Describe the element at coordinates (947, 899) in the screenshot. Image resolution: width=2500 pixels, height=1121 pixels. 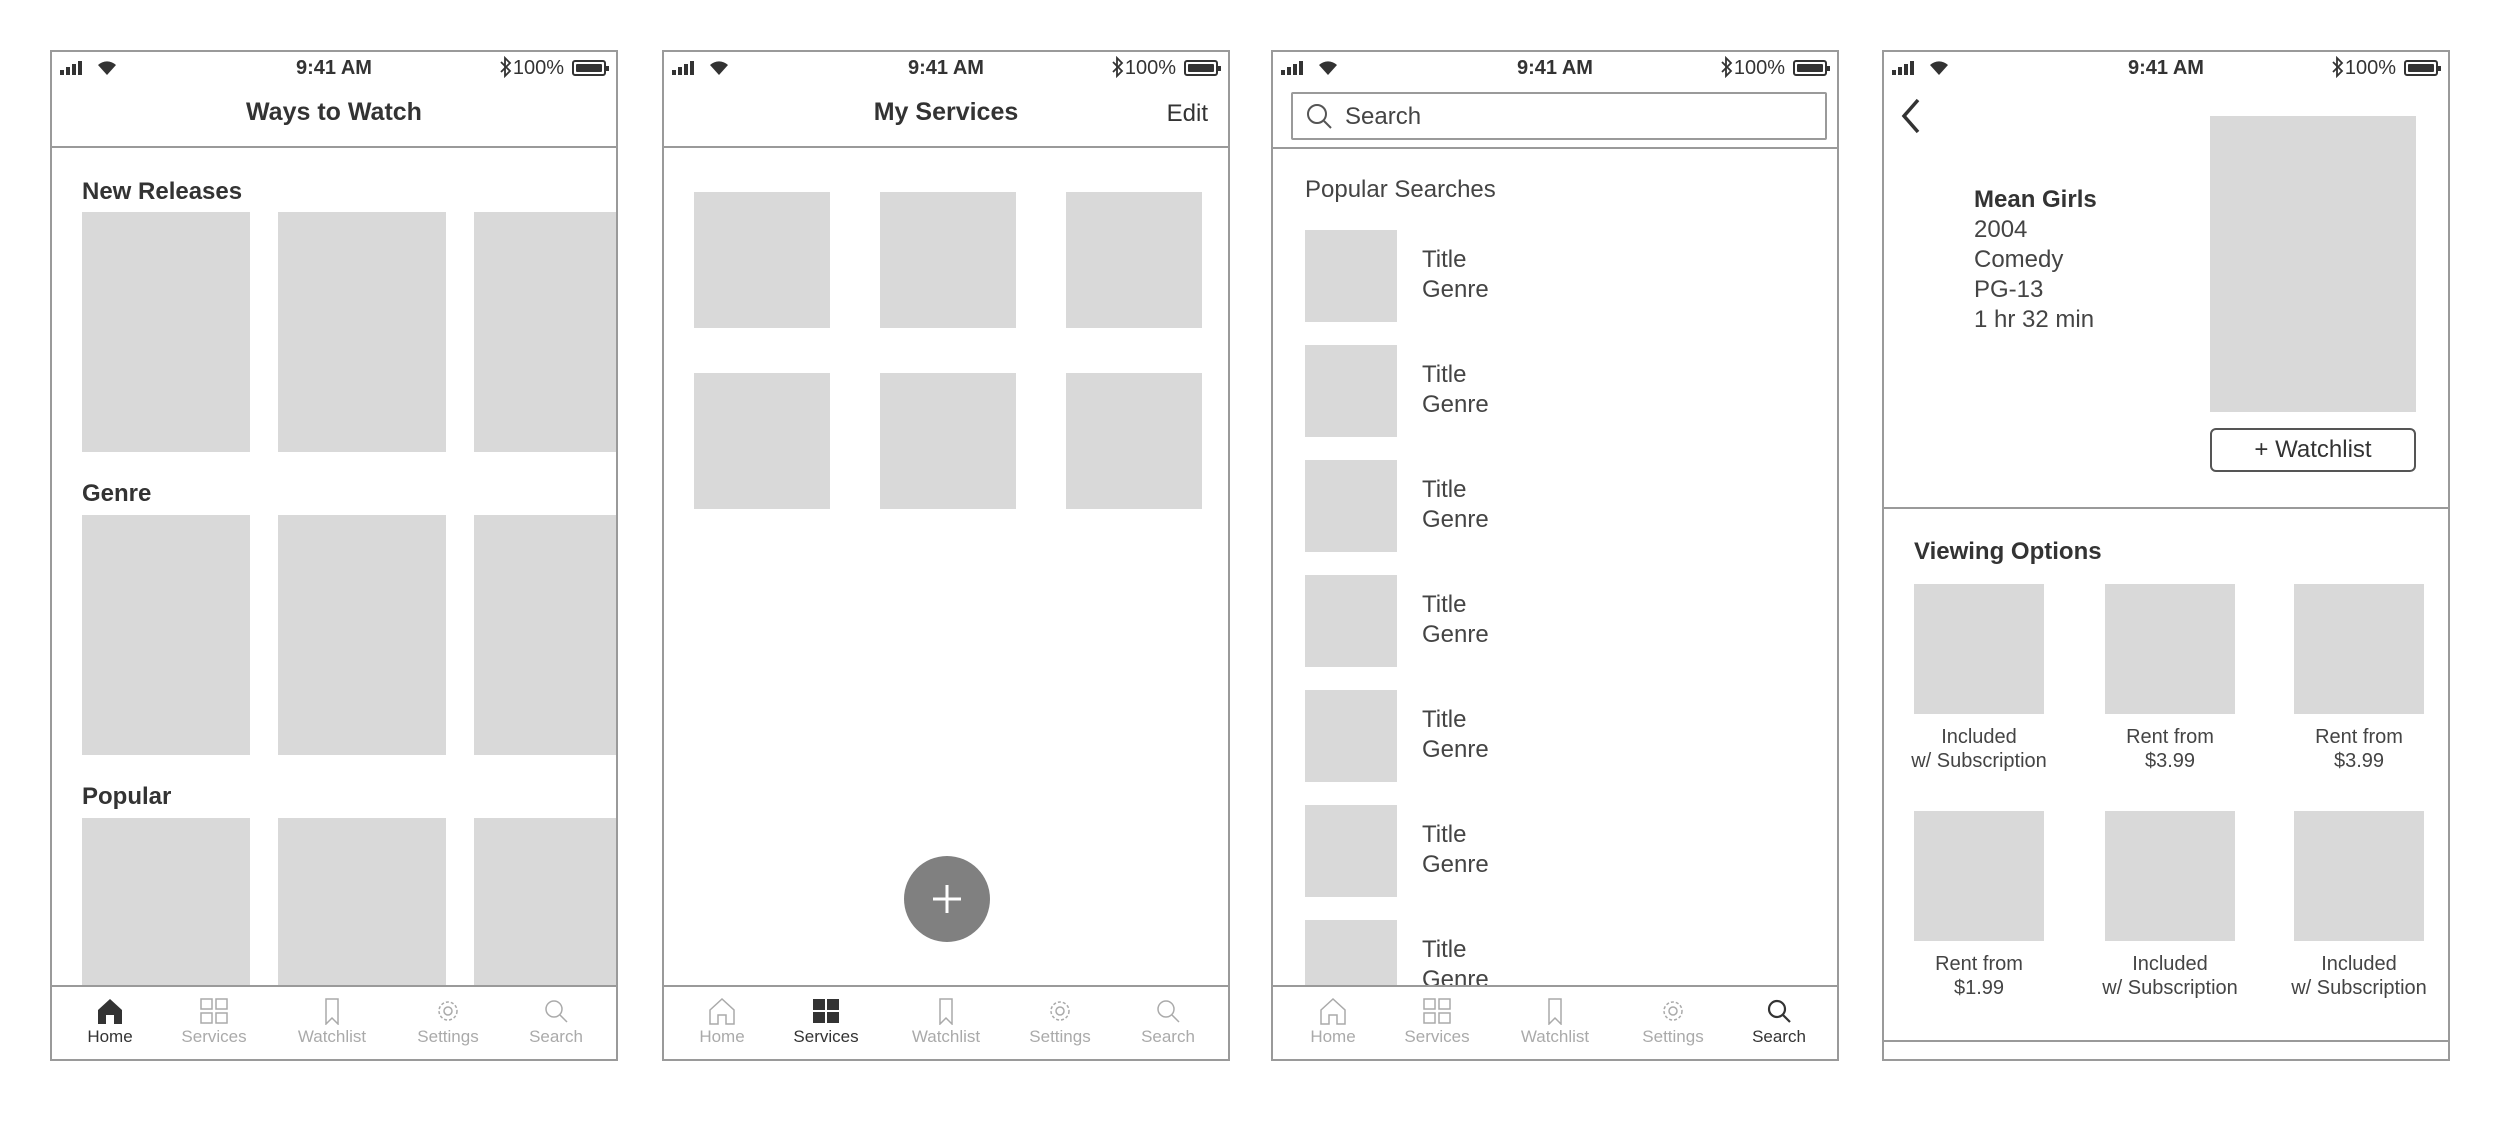
I see `add-service-button` at that location.